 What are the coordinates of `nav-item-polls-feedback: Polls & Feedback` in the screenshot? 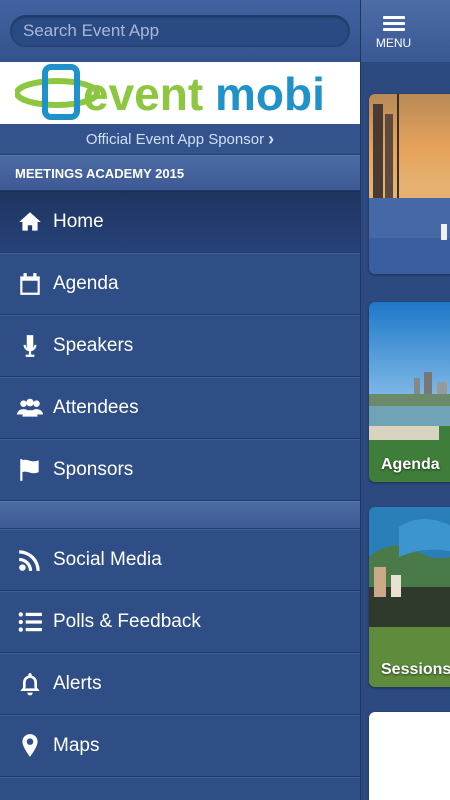 It's located at (180, 622).